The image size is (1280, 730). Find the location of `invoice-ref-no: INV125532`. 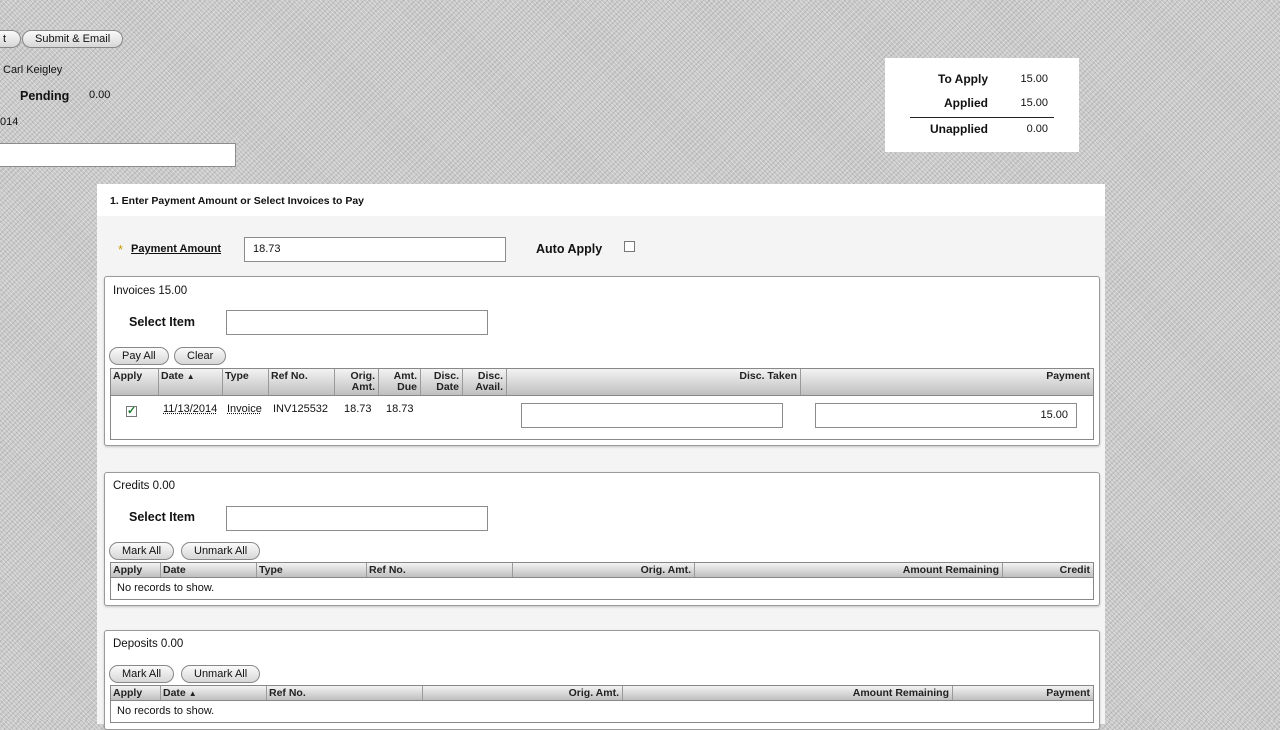

invoice-ref-no: INV125532 is located at coordinates (301, 409).